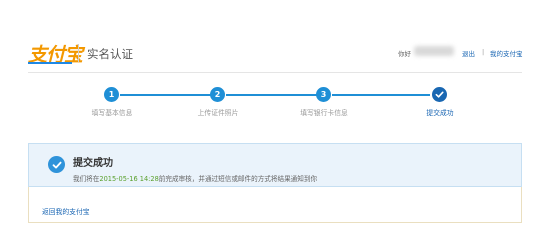 This screenshot has height=244, width=540. Describe the element at coordinates (129, 179) in the screenshot. I see `review-deadline: 2015-05-16 14:28` at that location.